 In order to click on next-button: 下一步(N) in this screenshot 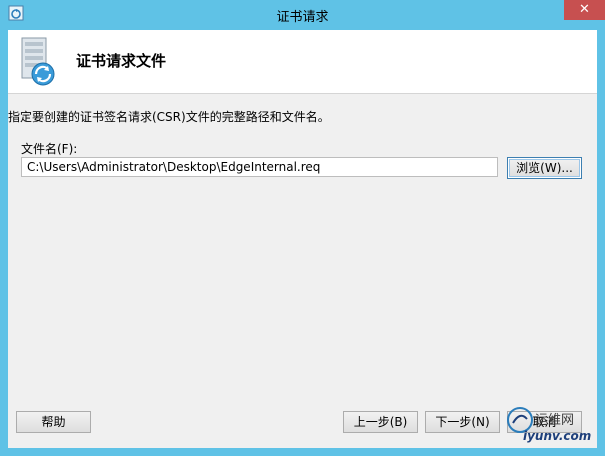, I will do `click(462, 422)`.